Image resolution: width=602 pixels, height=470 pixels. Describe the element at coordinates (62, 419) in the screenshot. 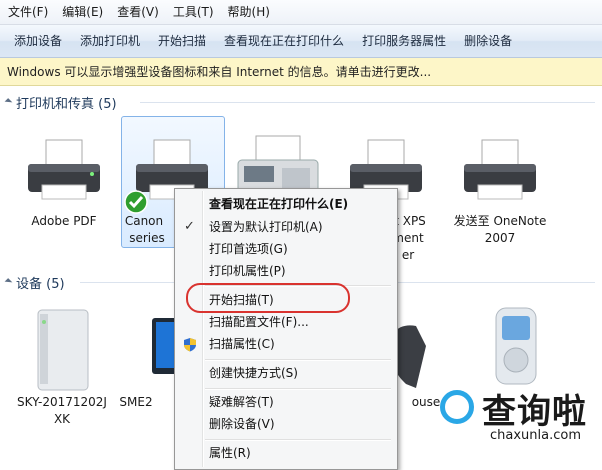

I see `device-label: XK` at that location.